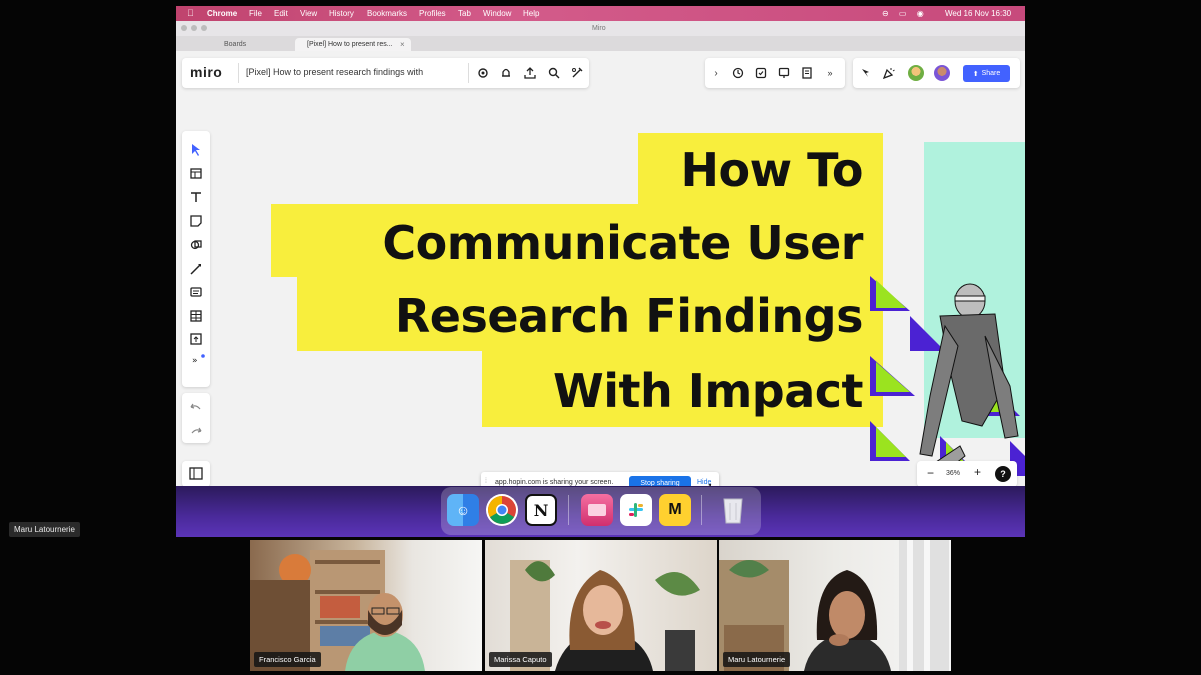 The height and width of the screenshot is (675, 1201). What do you see at coordinates (969, 380) in the screenshot?
I see `runner-figure` at bounding box center [969, 380].